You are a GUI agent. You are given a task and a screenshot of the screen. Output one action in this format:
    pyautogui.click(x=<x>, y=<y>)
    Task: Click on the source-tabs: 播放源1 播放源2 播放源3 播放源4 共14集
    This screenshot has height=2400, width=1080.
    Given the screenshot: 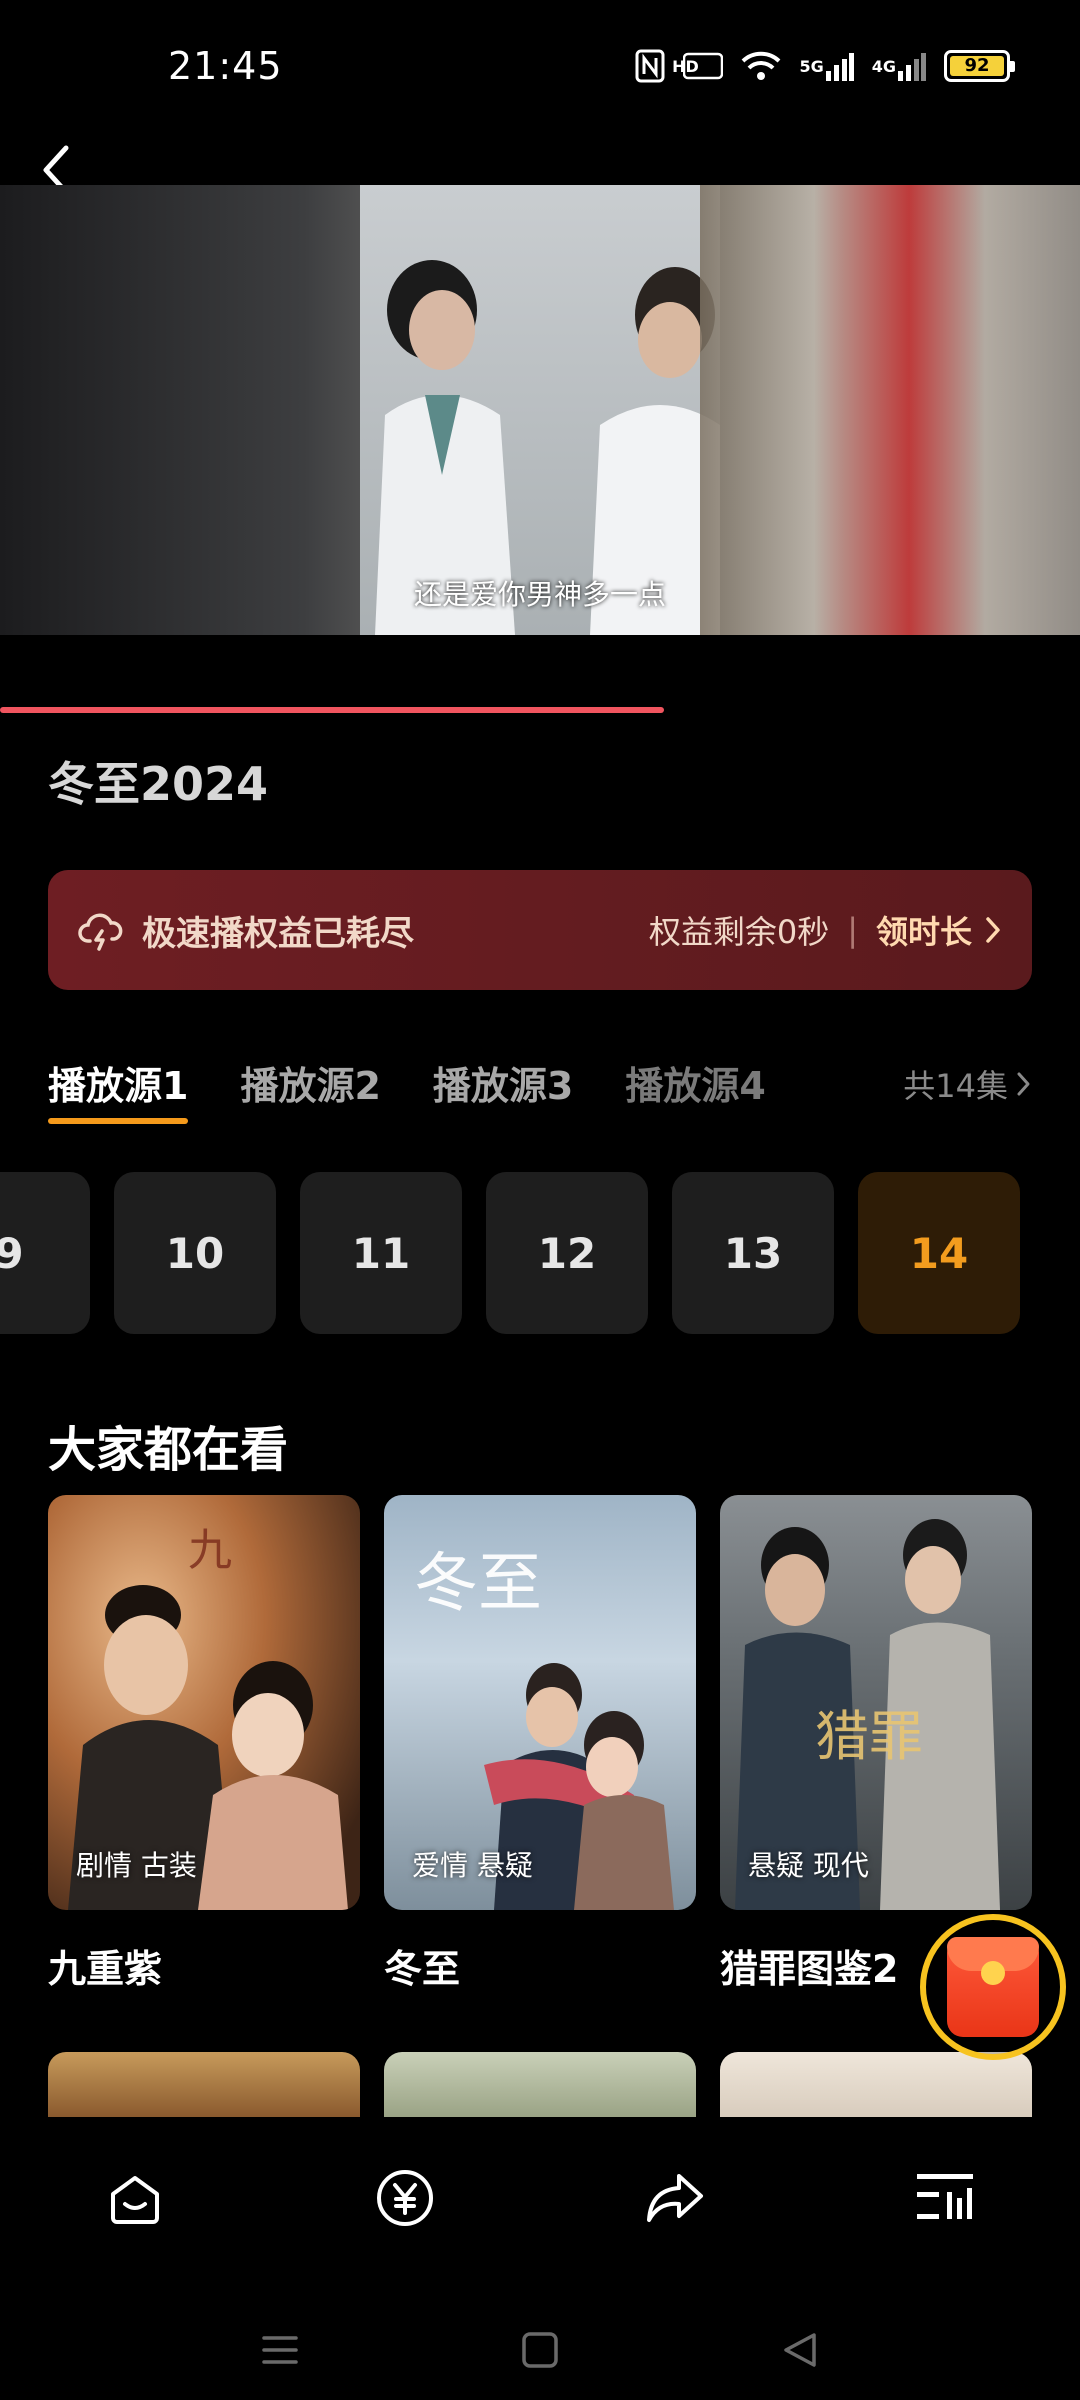 What is the action you would take?
    pyautogui.click(x=540, y=1090)
    